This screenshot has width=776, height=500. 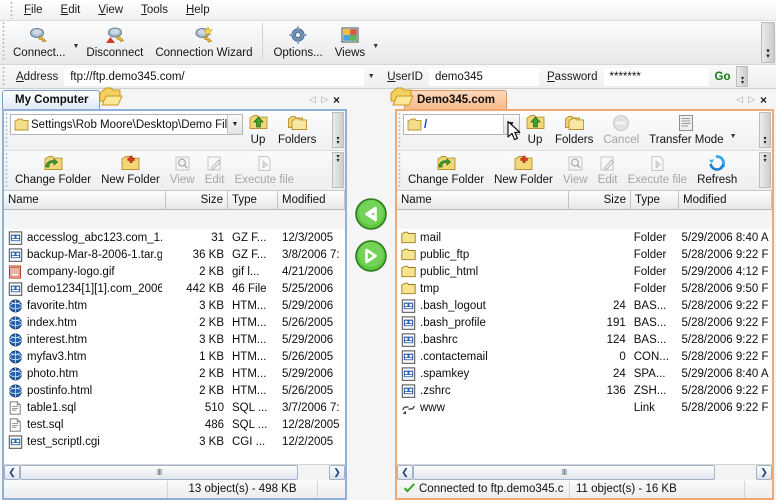 I want to click on remote-transfer-mode-button: Transfer Mode, so click(x=686, y=128).